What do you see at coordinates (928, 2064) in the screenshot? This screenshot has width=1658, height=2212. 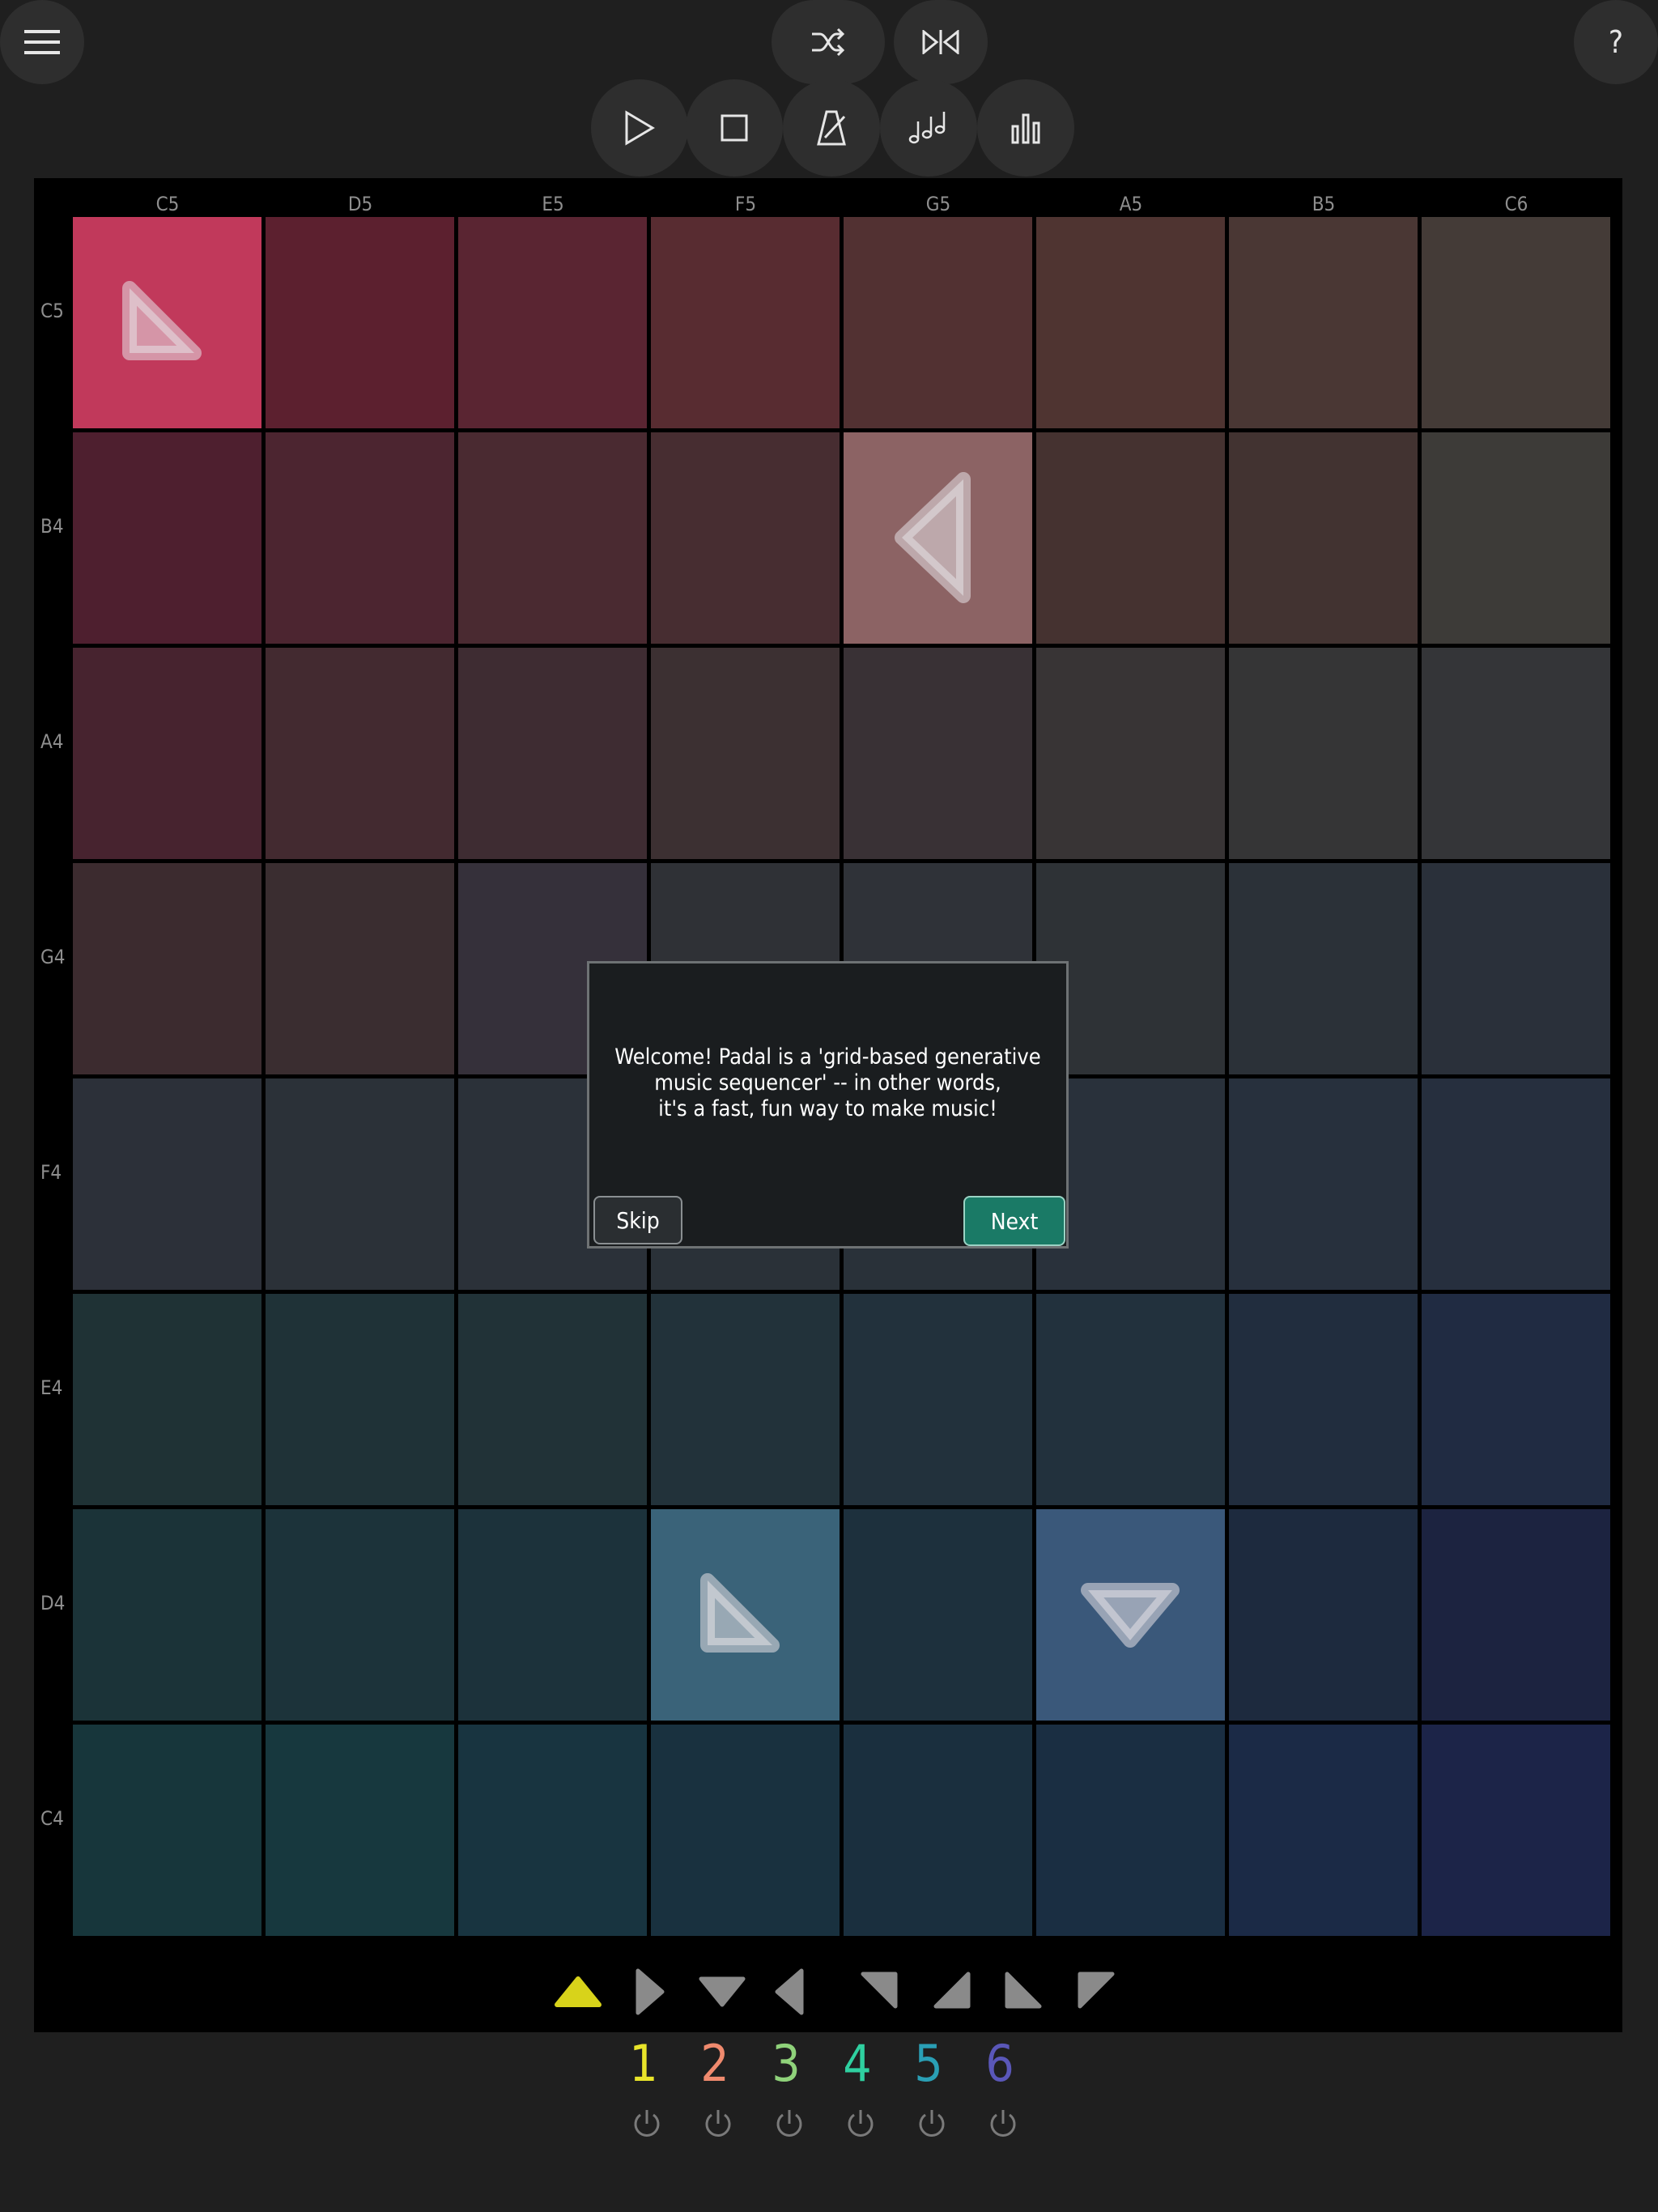 I see `channel-5-button: 5` at bounding box center [928, 2064].